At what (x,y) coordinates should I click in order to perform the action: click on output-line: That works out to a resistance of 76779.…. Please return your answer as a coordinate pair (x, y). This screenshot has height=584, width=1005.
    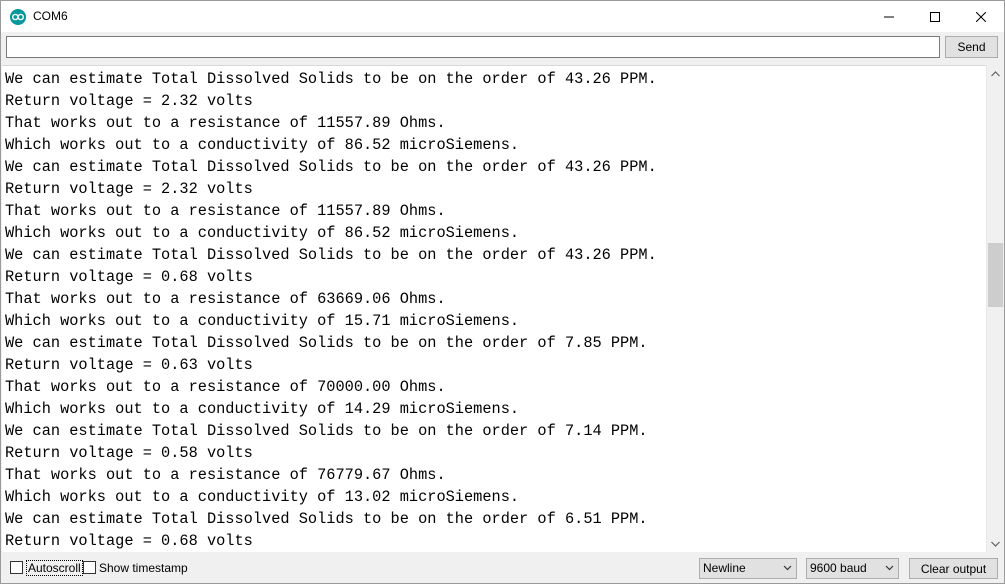
    Looking at the image, I should click on (225, 475).